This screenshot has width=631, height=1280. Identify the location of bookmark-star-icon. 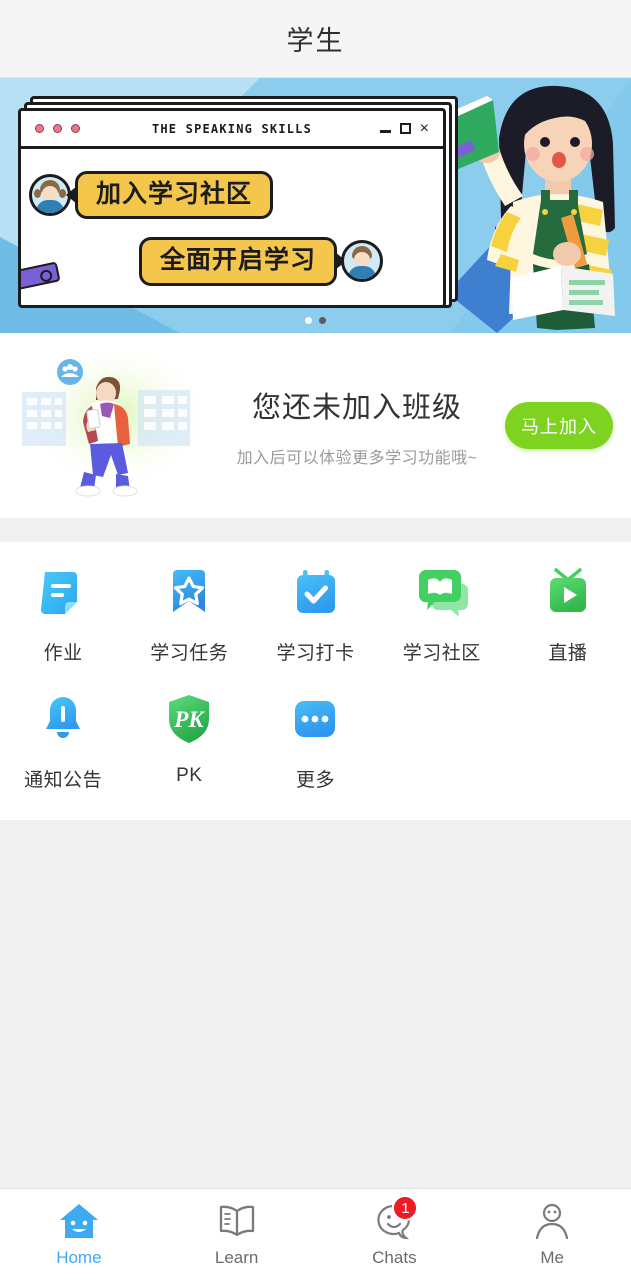
(189, 592).